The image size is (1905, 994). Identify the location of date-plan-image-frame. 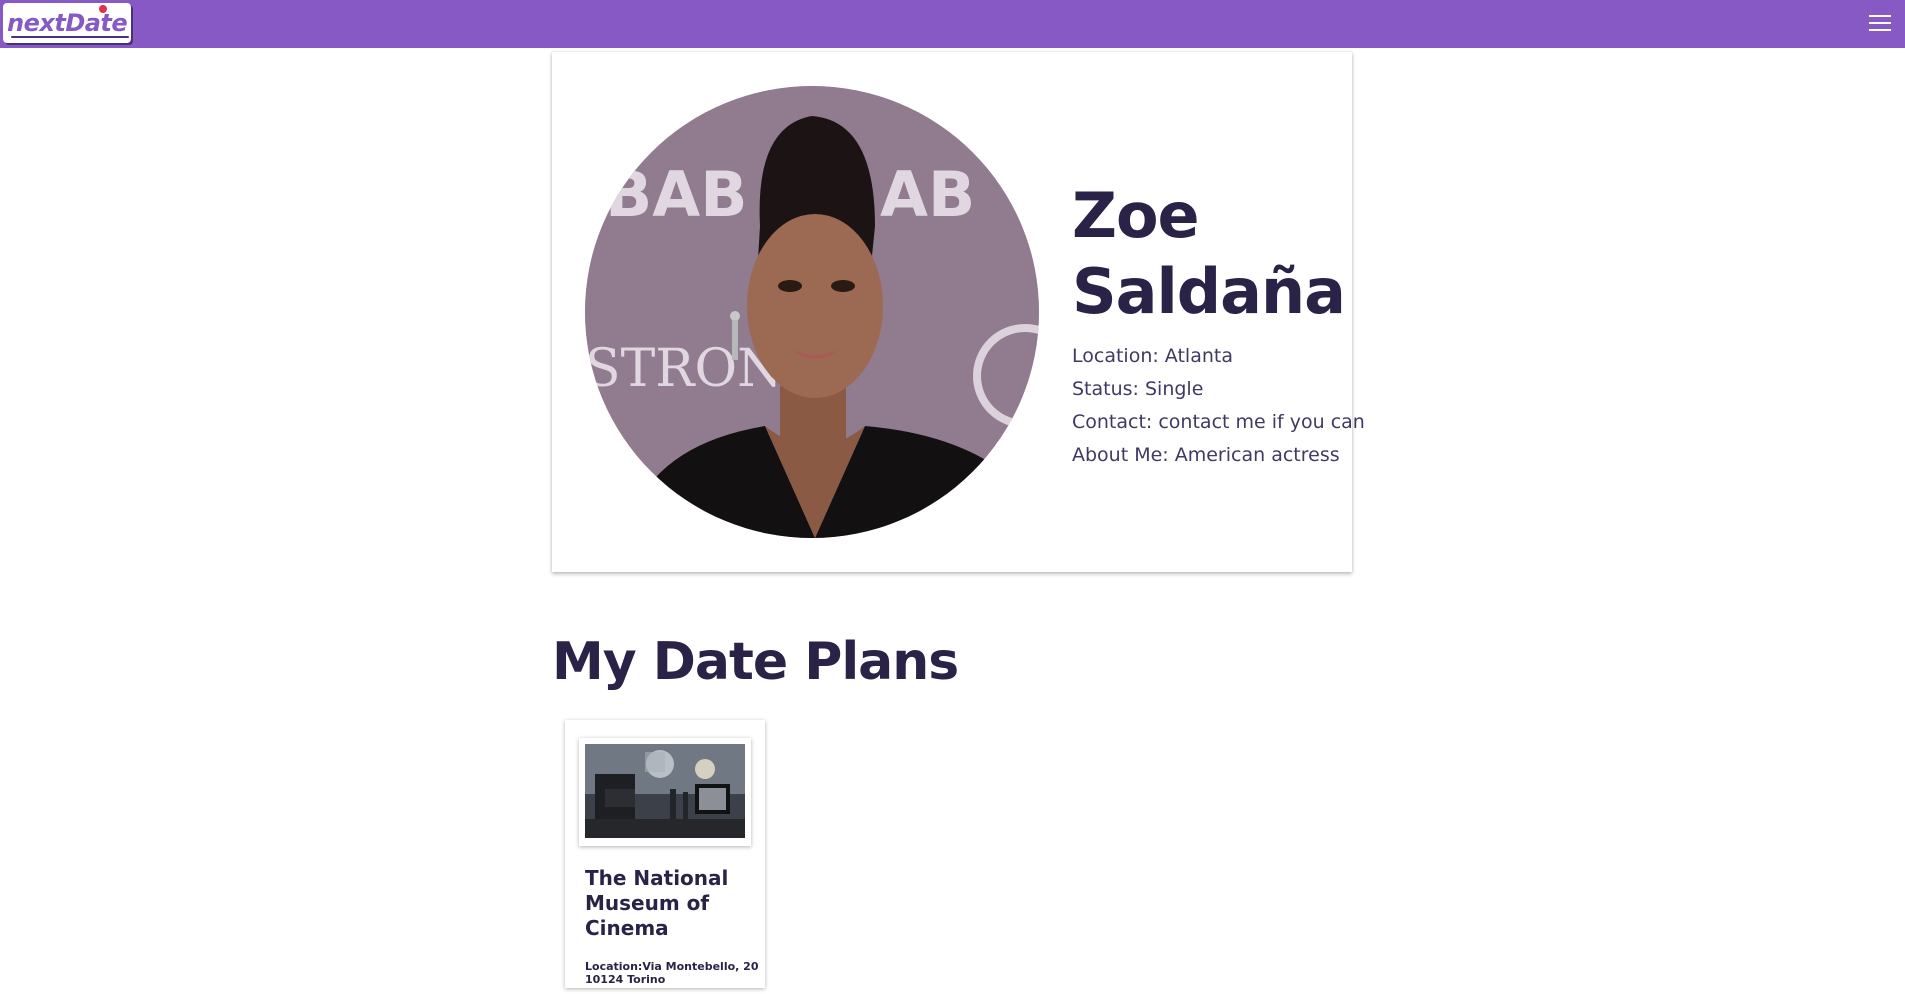
(665, 792).